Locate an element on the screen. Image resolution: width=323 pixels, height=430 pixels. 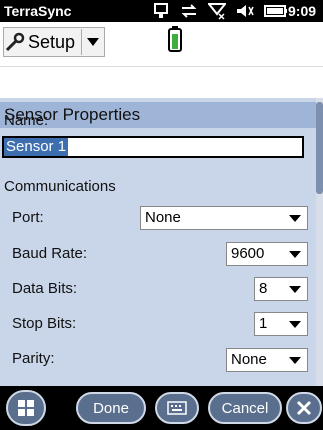
done-label: Done is located at coordinates (111, 408).